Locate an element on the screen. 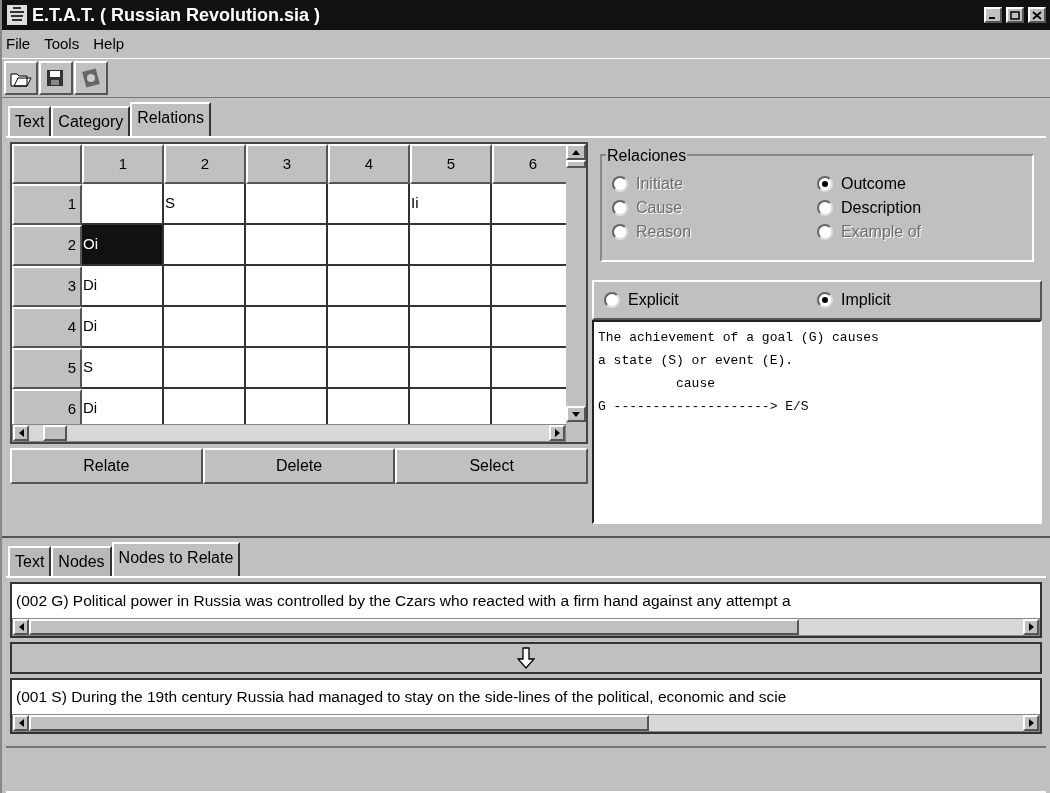 The image size is (1050, 793). radio-label: Outcome is located at coordinates (873, 184).